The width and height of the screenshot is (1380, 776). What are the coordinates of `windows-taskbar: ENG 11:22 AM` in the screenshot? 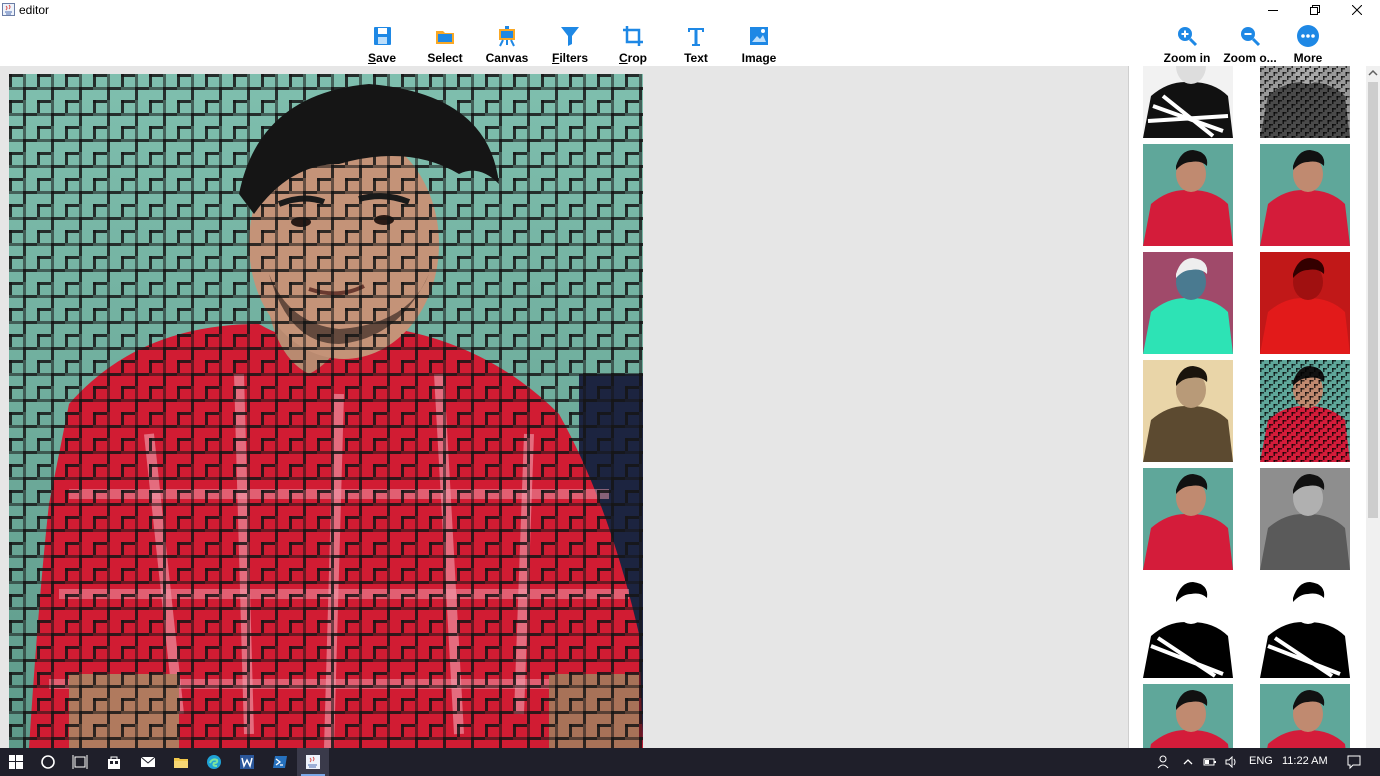 It's located at (690, 762).